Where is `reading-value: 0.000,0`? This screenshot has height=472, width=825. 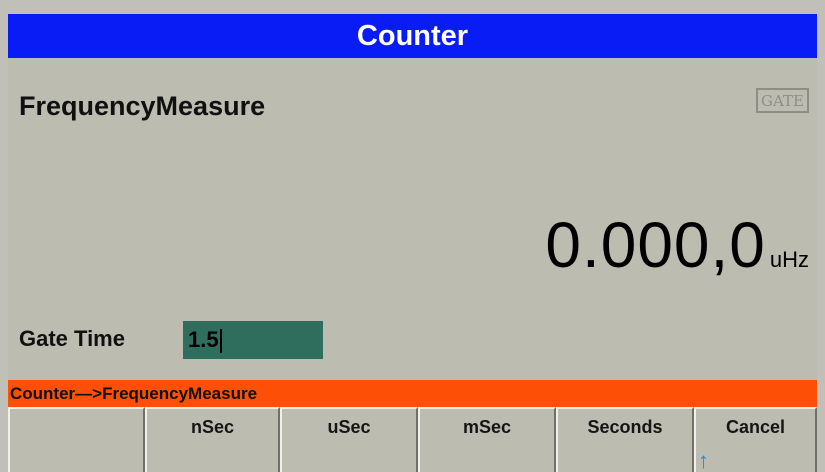
reading-value: 0.000,0 is located at coordinates (655, 245).